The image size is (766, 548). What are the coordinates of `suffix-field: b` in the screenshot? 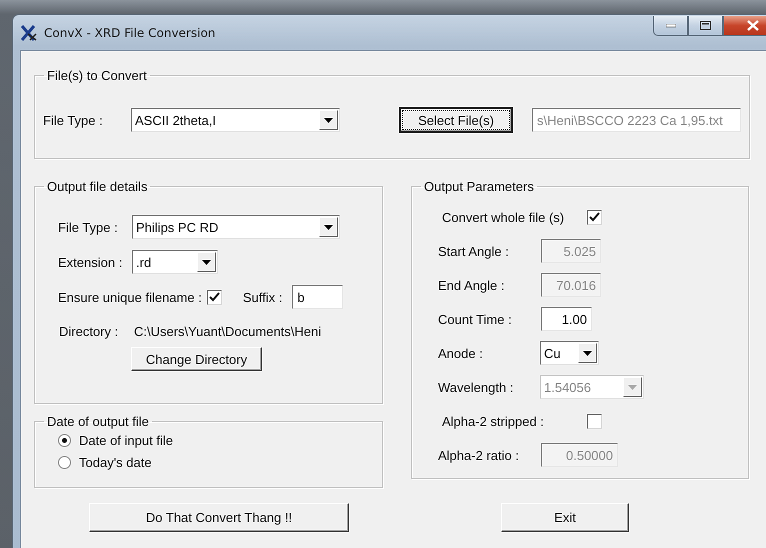 It's located at (318, 297).